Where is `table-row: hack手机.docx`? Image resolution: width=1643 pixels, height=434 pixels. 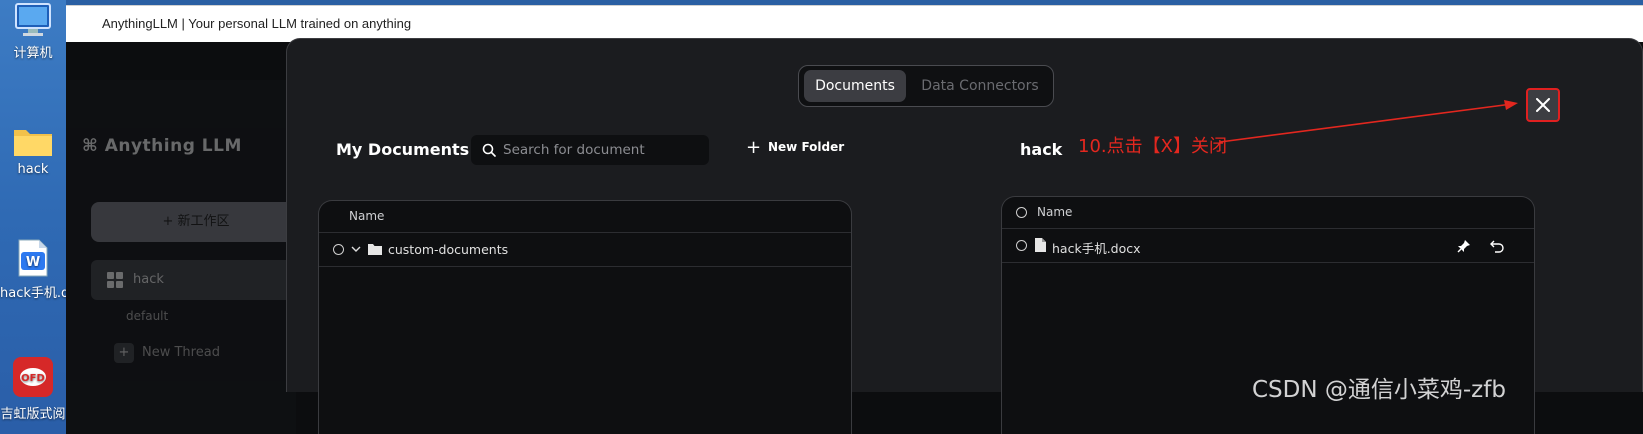
table-row: hack手机.docx is located at coordinates (1268, 246).